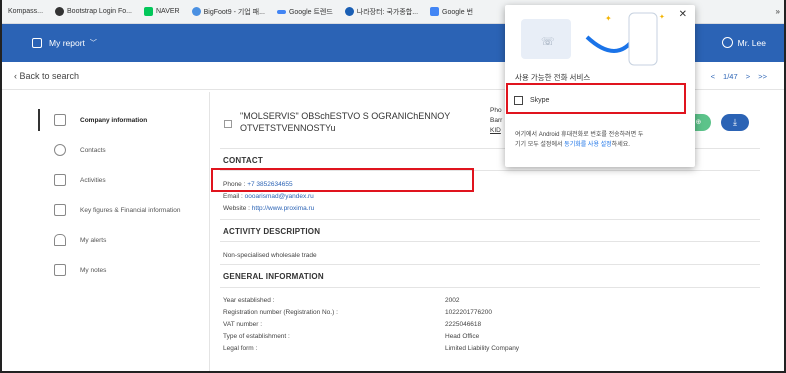  Describe the element at coordinates (283, 208) in the screenshot. I see `website-link: http://www.proxima.ru` at that location.